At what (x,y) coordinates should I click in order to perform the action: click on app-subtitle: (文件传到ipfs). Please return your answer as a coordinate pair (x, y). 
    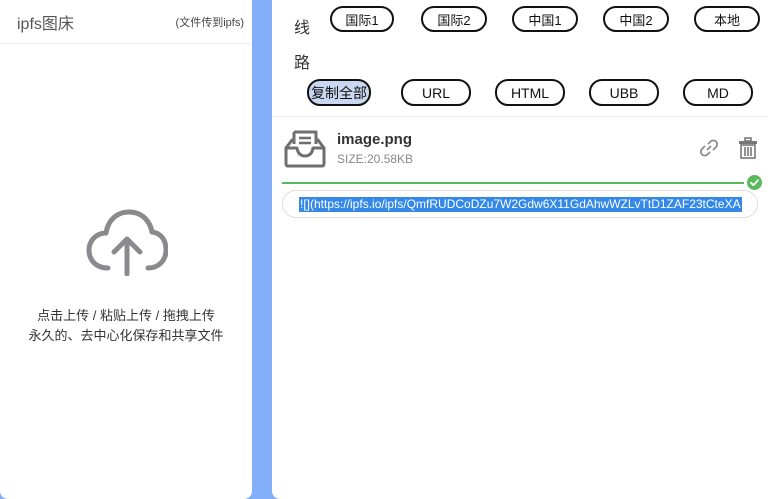
    Looking at the image, I should click on (209, 22).